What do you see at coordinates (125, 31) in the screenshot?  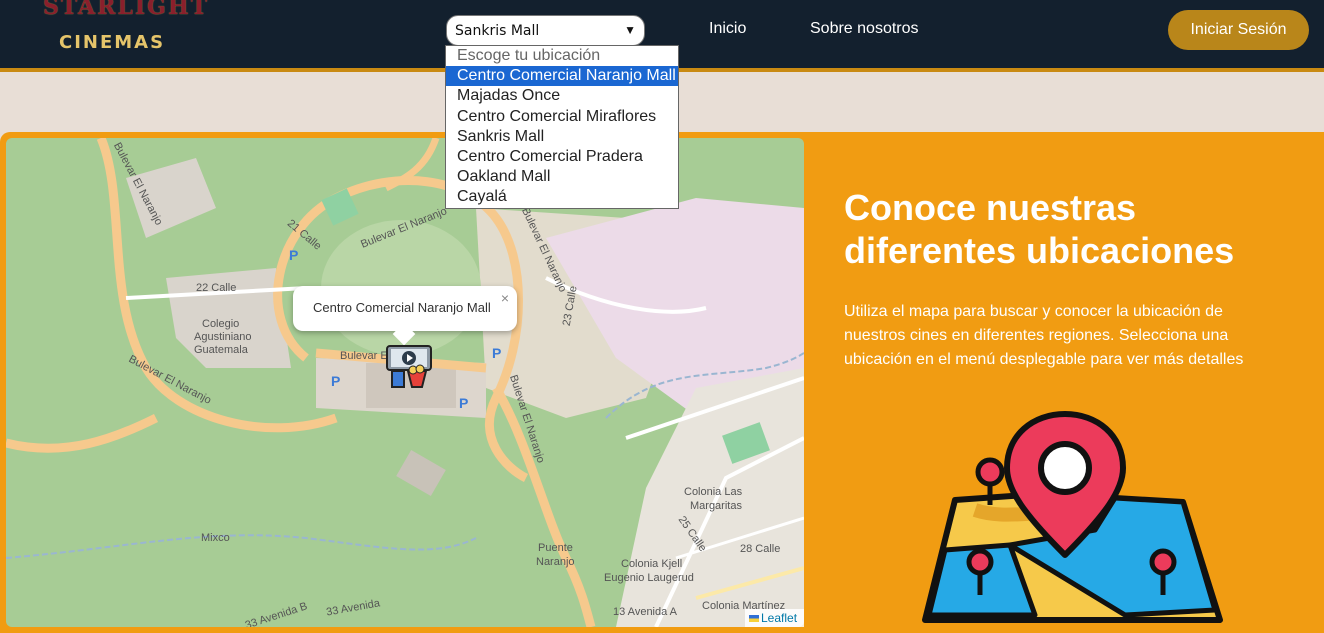 I see `starlight-cinemas-logo: STARLIGHT CINEMAS` at bounding box center [125, 31].